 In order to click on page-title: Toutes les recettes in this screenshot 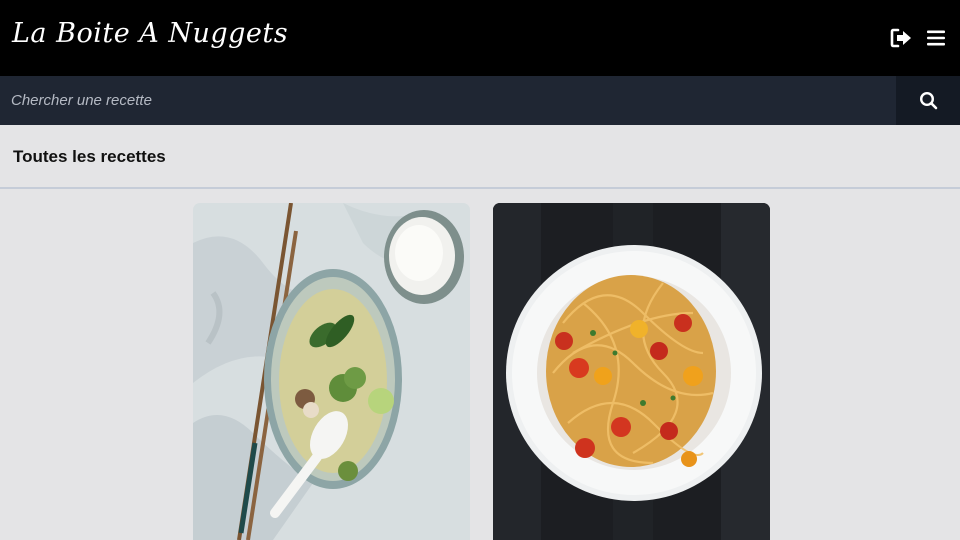, I will do `click(89, 156)`.